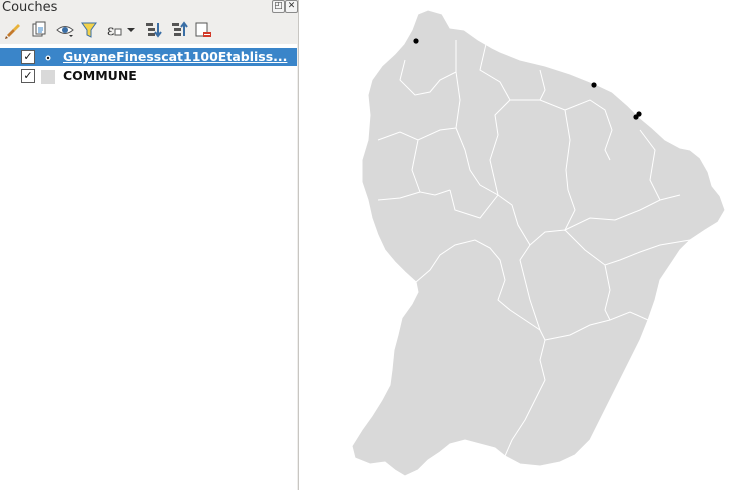 The image size is (740, 490). I want to click on expand-all-icon, so click(153, 30).